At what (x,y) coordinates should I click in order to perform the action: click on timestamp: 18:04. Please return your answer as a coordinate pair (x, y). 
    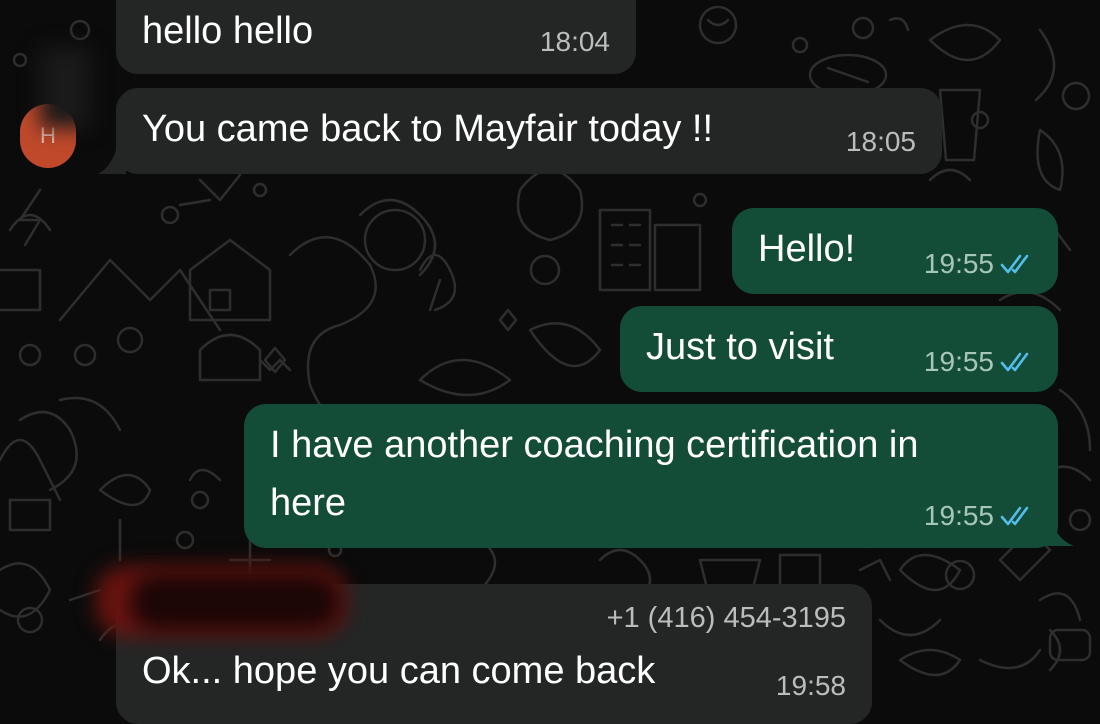
    Looking at the image, I should click on (574, 41).